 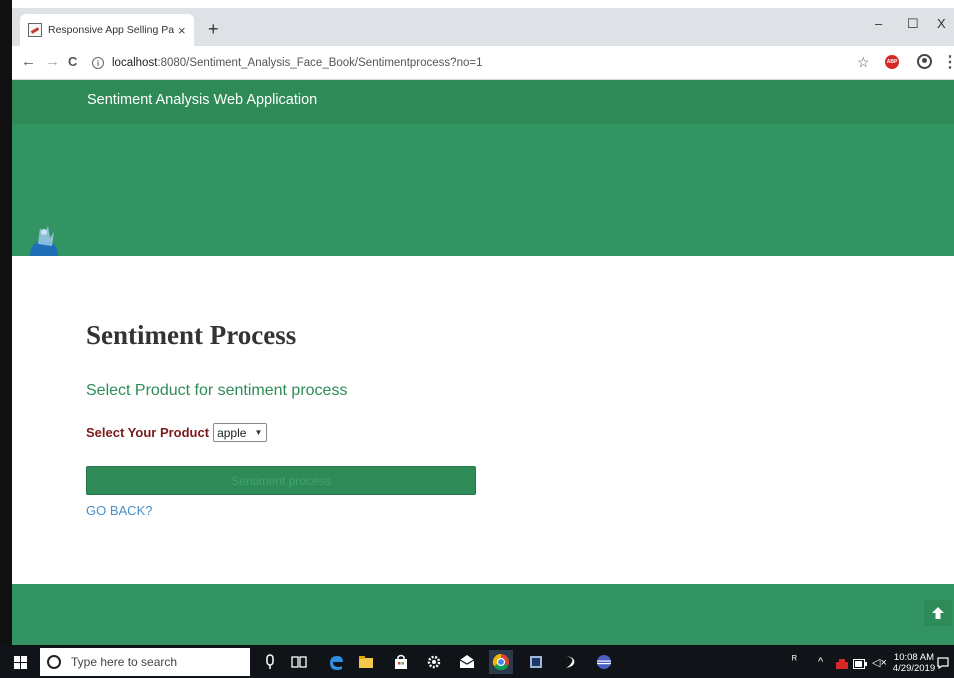 I want to click on settings-gear-icon, so click(x=434, y=662).